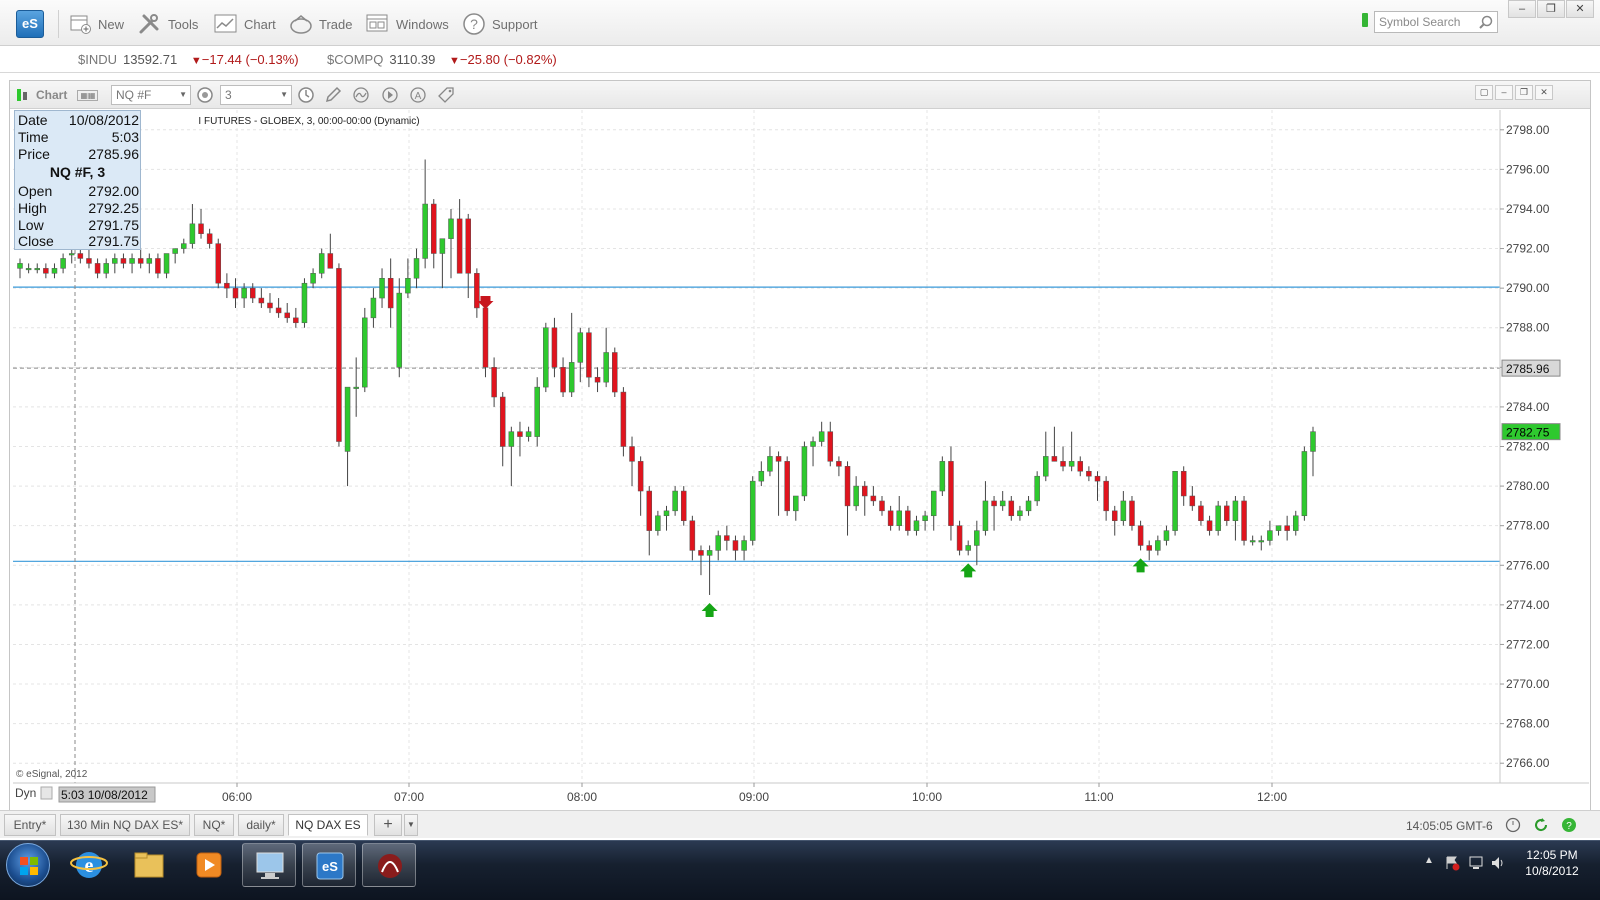 Image resolution: width=1600 pixels, height=900 pixels. Describe the element at coordinates (30, 825) in the screenshot. I see `tab-entry: Entry*` at that location.